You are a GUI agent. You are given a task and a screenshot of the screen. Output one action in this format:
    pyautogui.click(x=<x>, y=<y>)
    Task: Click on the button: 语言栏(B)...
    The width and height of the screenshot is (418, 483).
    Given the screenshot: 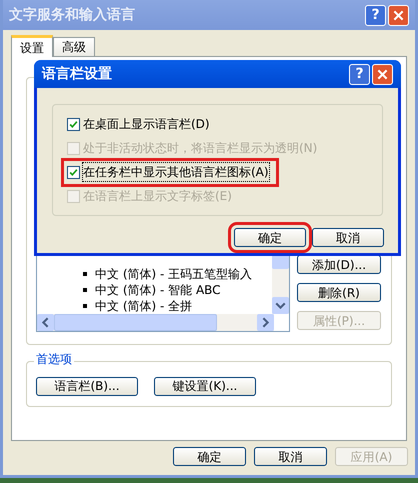 What is the action you would take?
    pyautogui.click(x=87, y=386)
    